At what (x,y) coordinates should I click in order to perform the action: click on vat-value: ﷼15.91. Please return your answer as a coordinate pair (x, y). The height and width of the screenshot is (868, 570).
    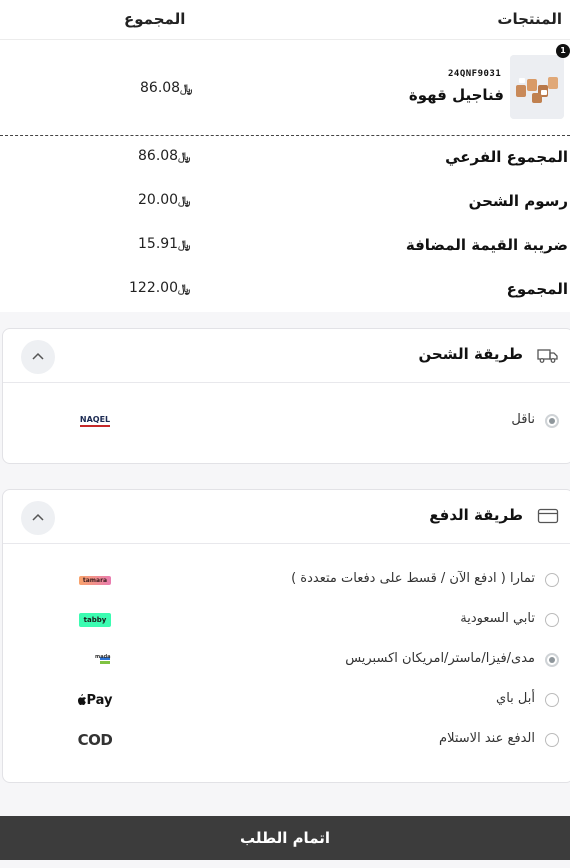
    Looking at the image, I should click on (164, 244).